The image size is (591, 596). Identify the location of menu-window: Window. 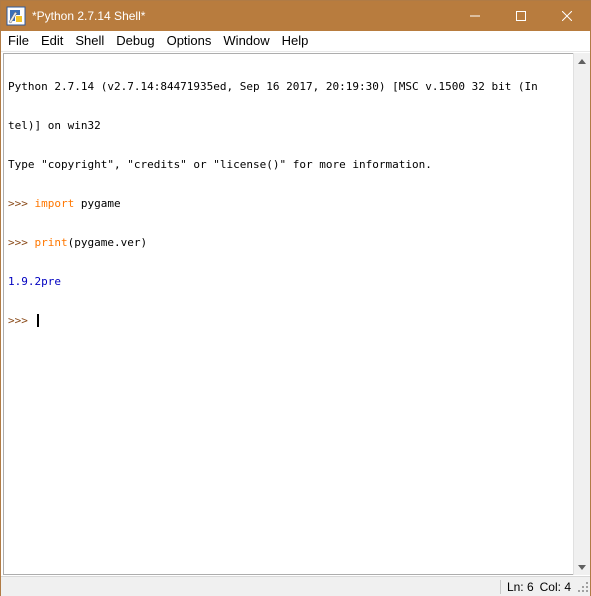
(246, 41).